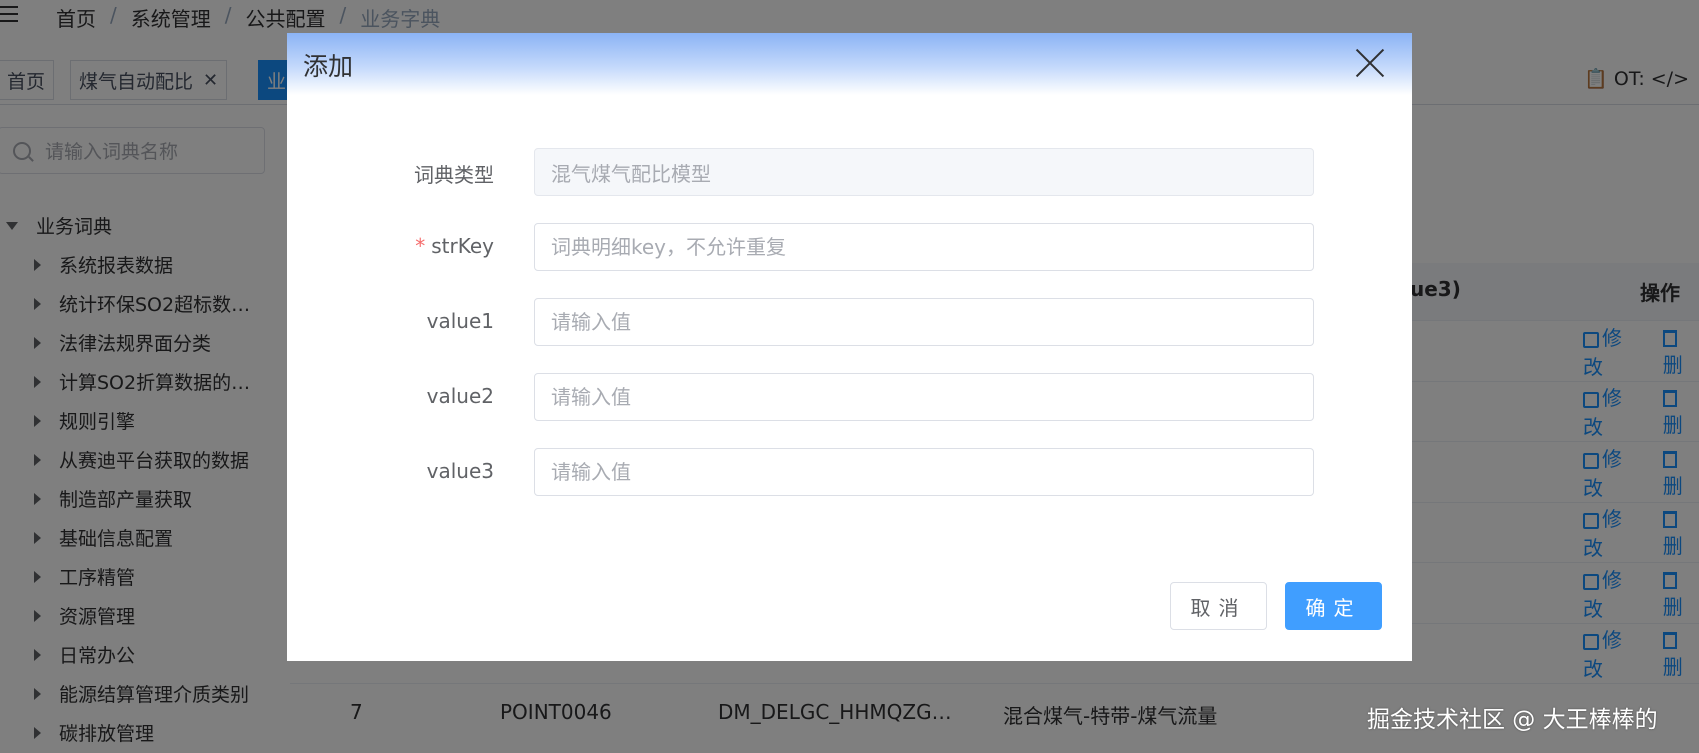 This screenshot has width=1699, height=753. Describe the element at coordinates (924, 172) in the screenshot. I see `dict-type-field` at that location.